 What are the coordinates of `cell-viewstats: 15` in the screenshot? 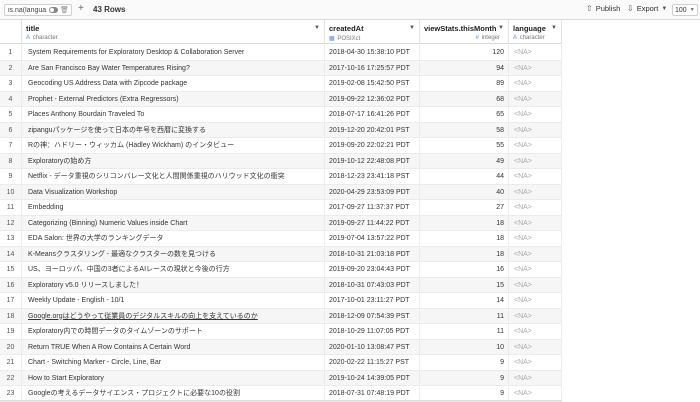 It's located at (464, 285).